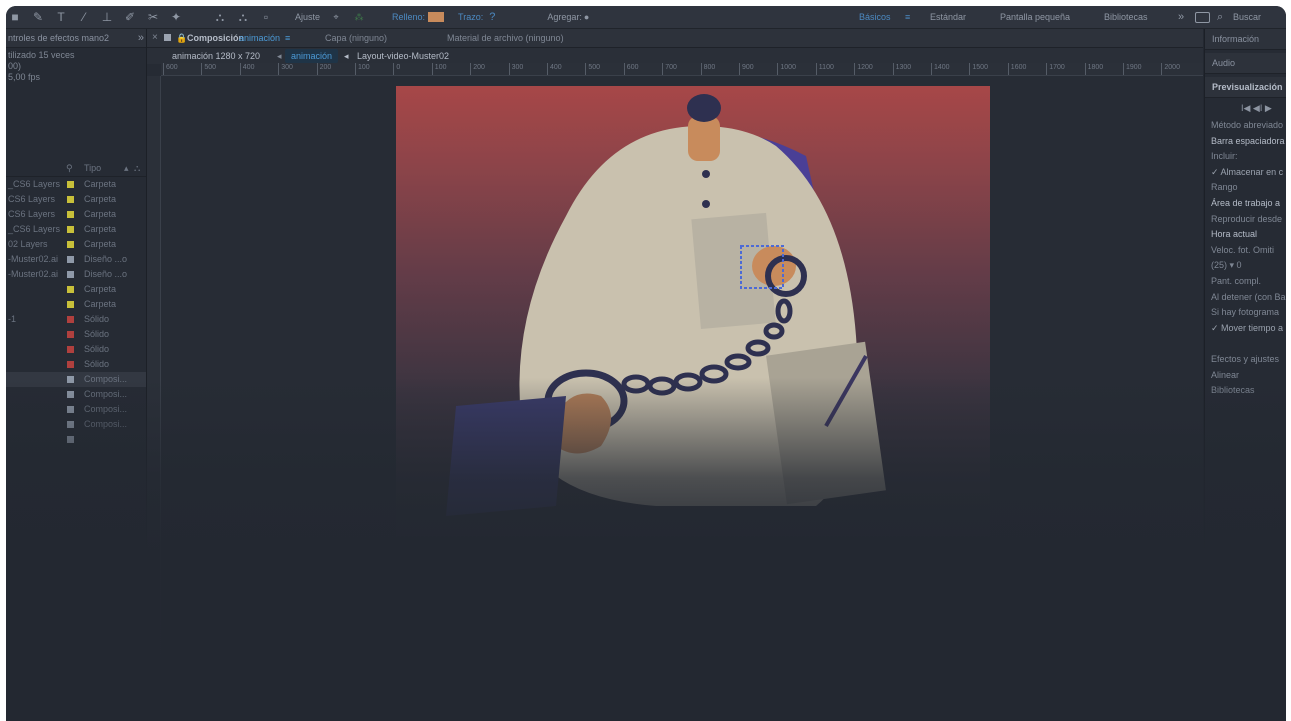 Image resolution: width=1291 pixels, height=721 pixels. What do you see at coordinates (356, 38) in the screenshot?
I see `tab-layer: Capa (ninguno)` at bounding box center [356, 38].